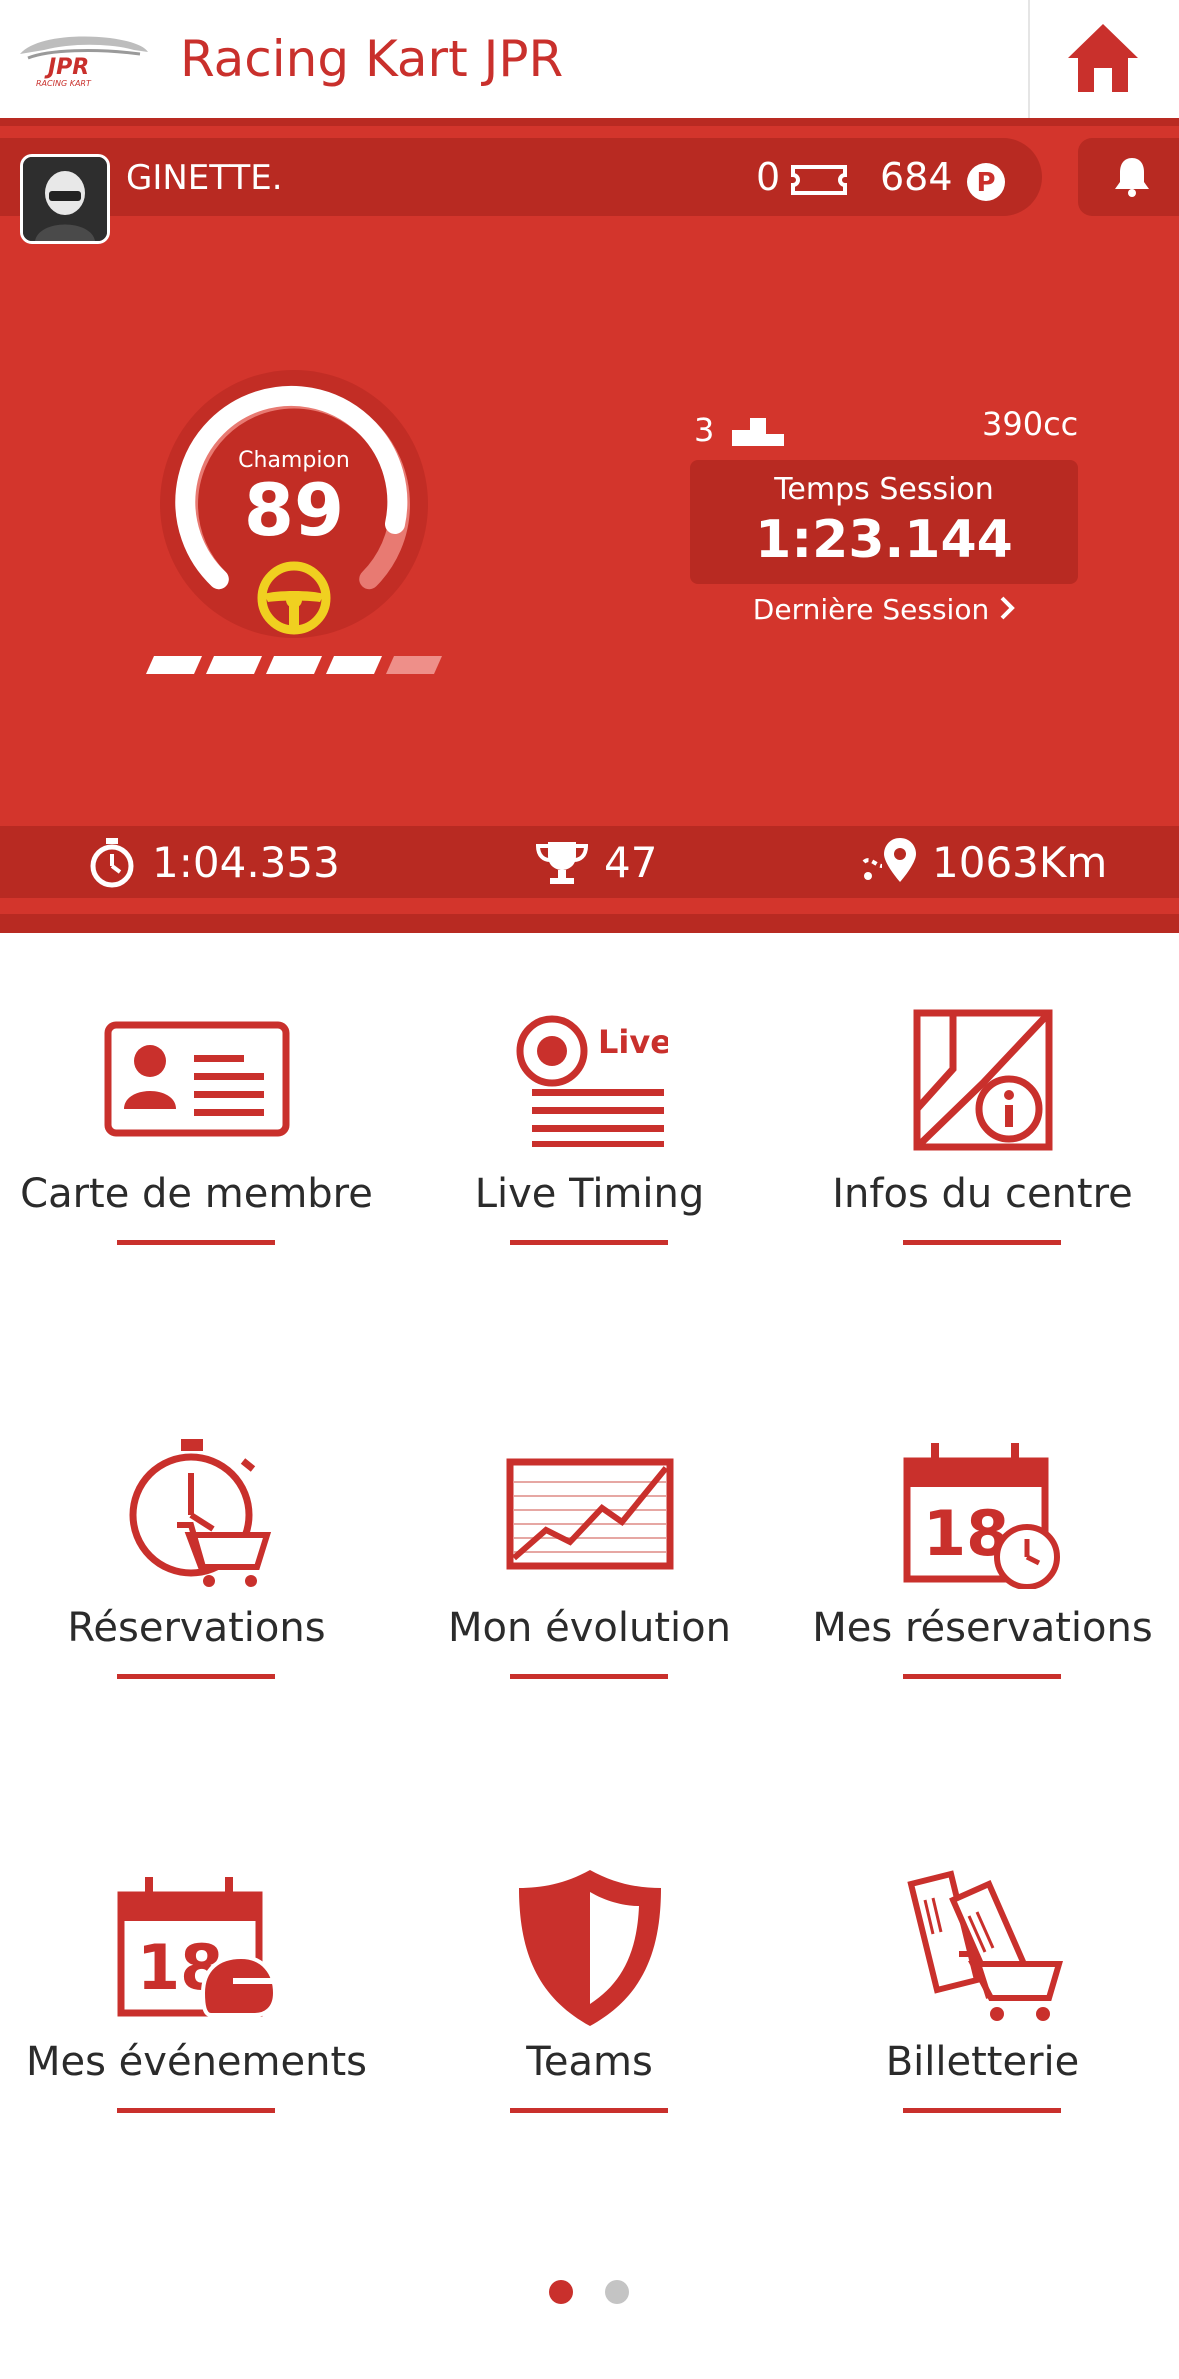 The width and height of the screenshot is (1179, 2379). I want to click on live-timing-icon: Live, so click(592, 1081).